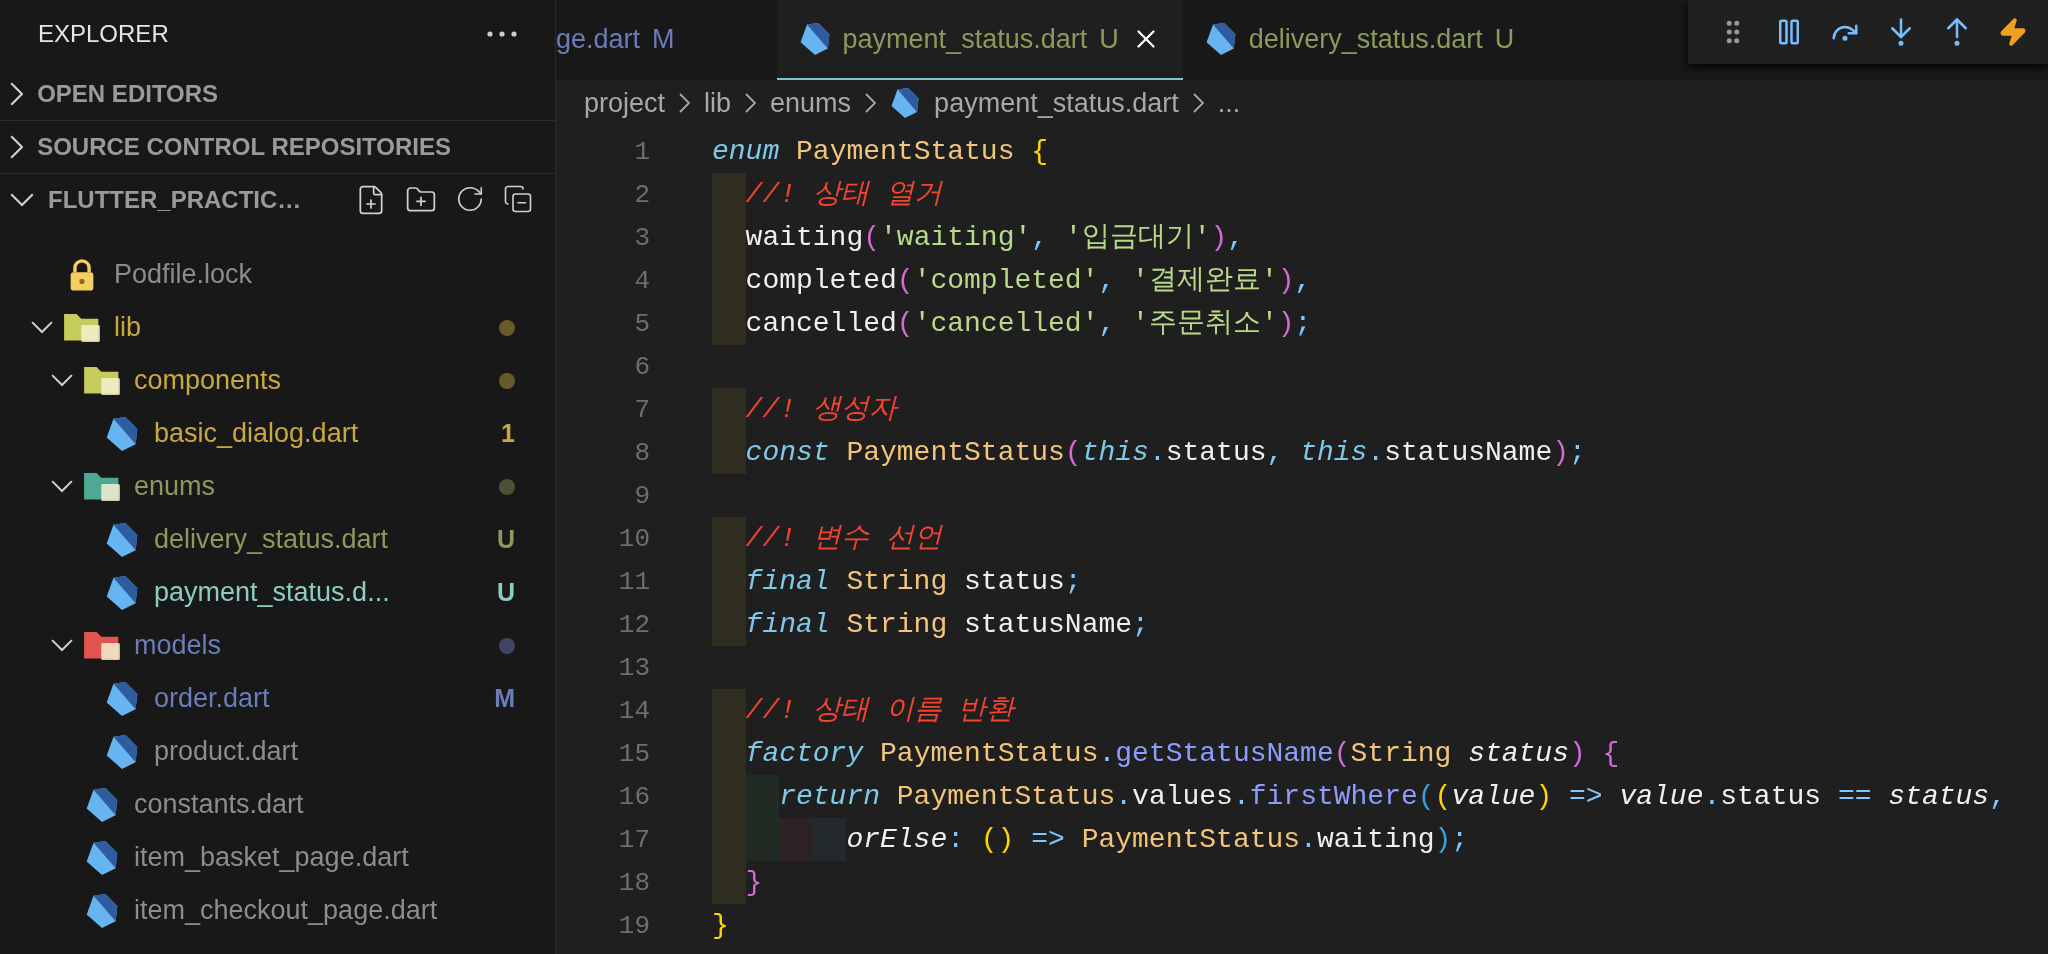  I want to click on file-item: payment_status.d... U, so click(277, 592).